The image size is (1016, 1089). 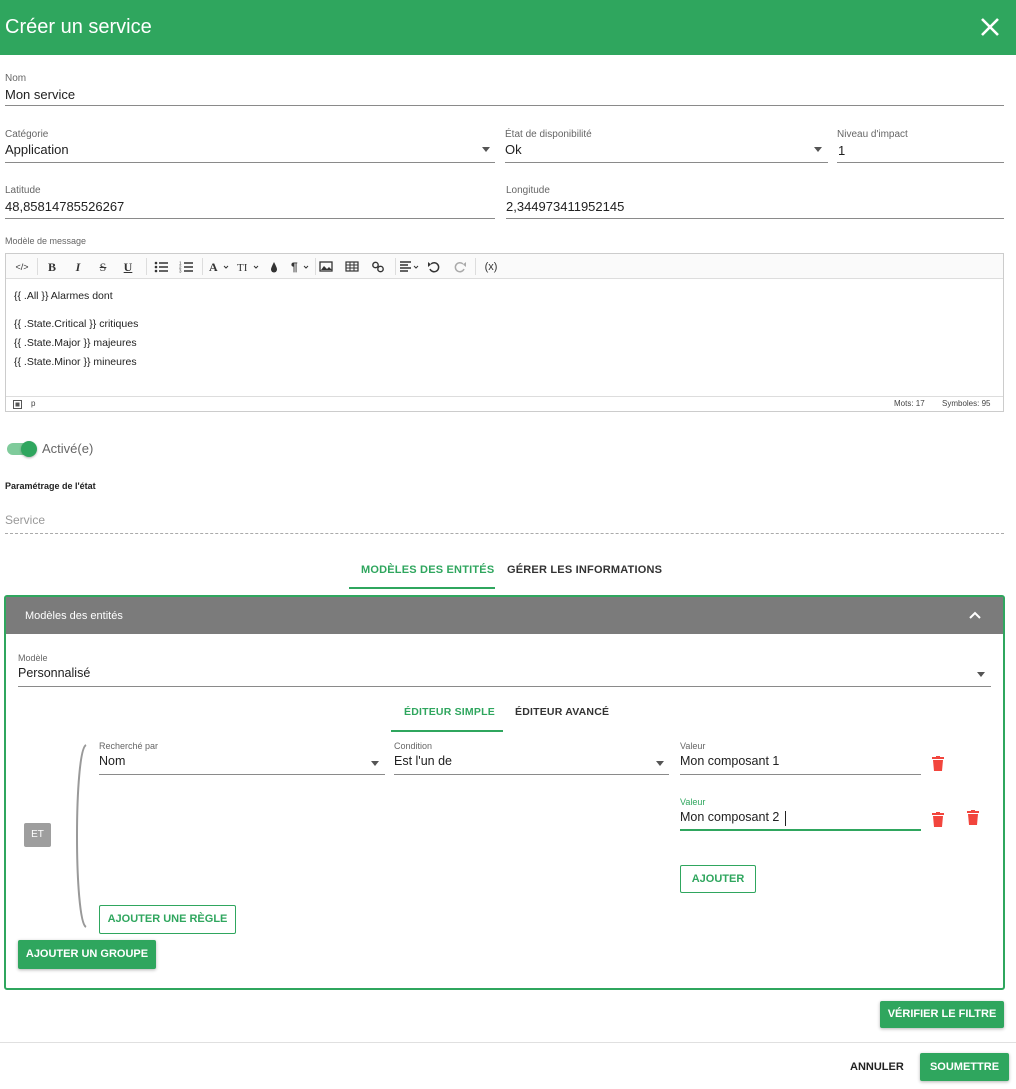 What do you see at coordinates (78, 27) in the screenshot?
I see `dialog-title: Créer un service` at bounding box center [78, 27].